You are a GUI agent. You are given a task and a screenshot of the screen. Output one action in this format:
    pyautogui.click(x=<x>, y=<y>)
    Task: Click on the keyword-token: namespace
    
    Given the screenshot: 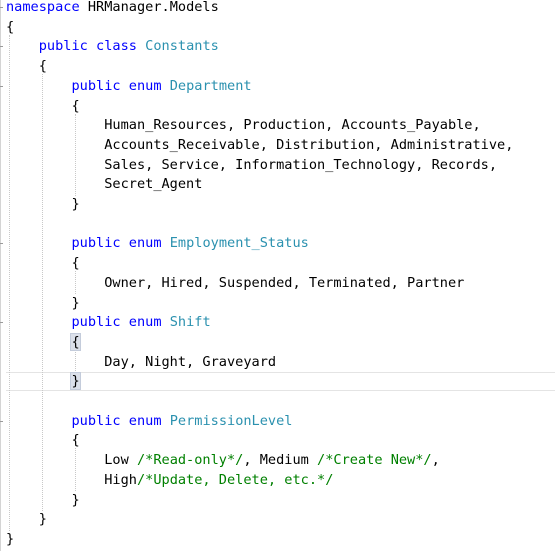 What is the action you would take?
    pyautogui.click(x=43, y=7)
    